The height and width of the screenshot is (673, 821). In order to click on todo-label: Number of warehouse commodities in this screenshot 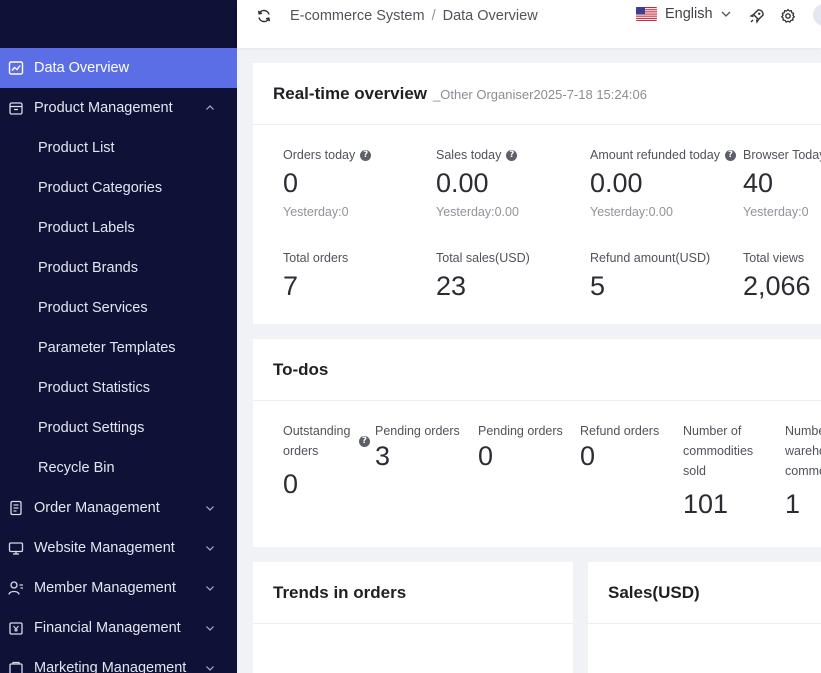, I will do `click(803, 451)`.